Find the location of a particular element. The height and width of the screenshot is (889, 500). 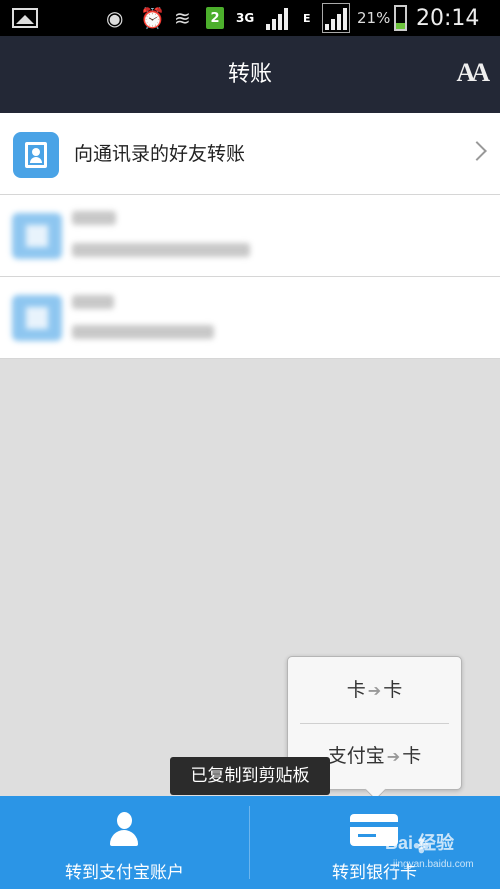

alarm-icon: ⏰ is located at coordinates (152, 18).